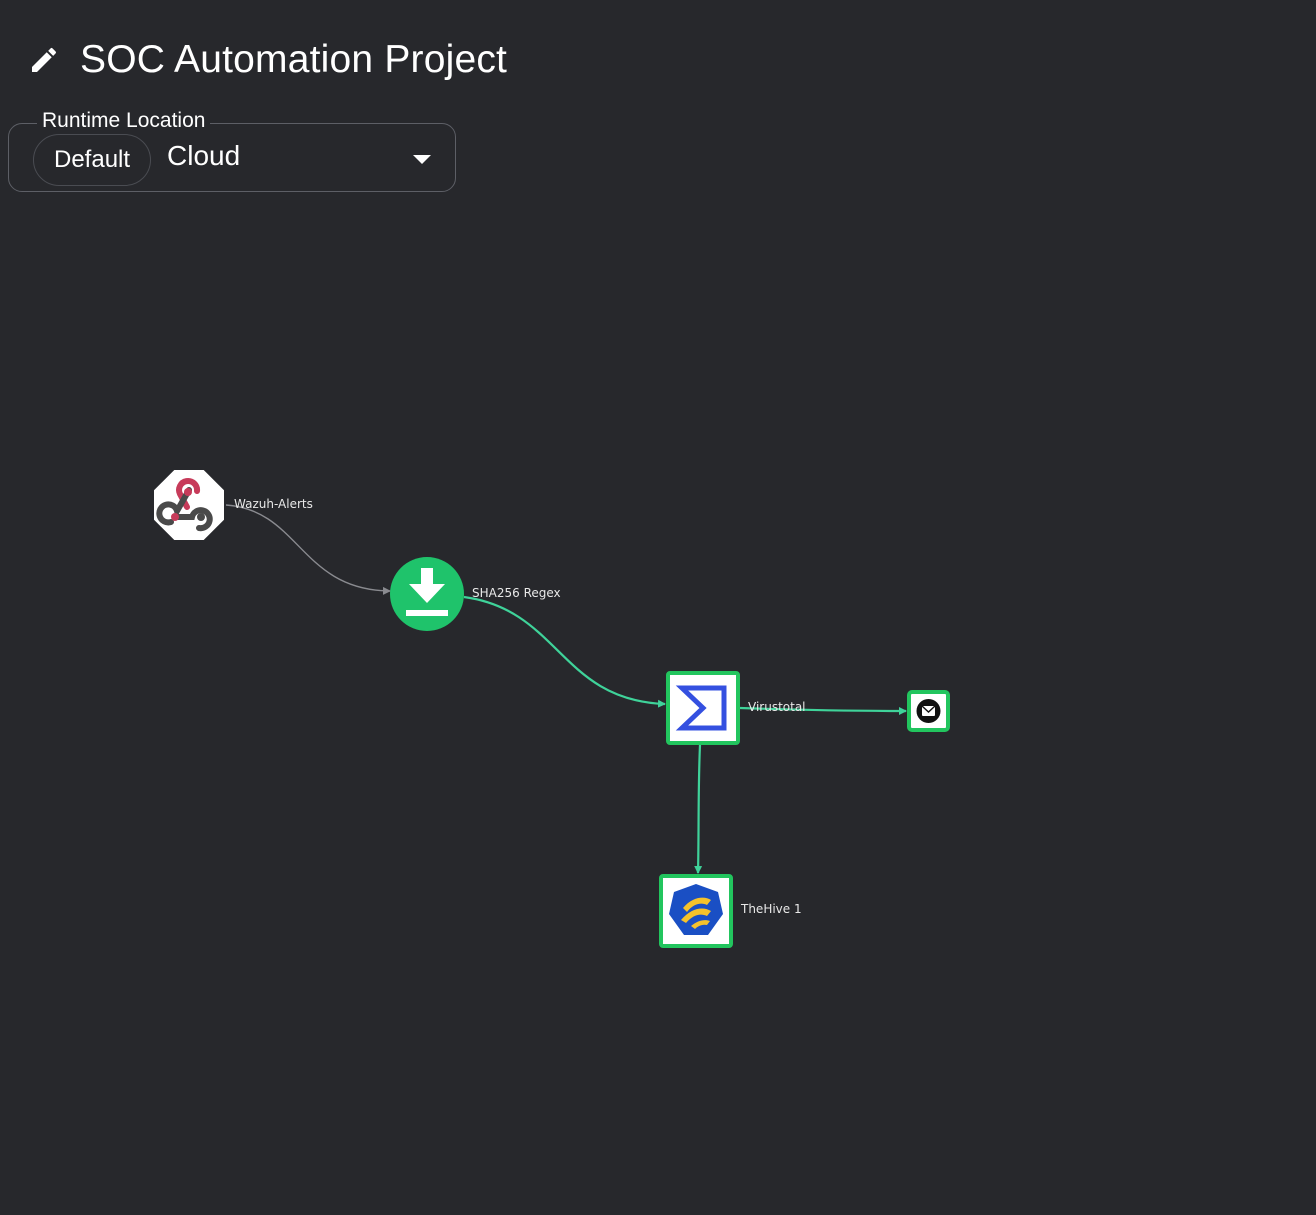 This screenshot has width=1316, height=1215. What do you see at coordinates (293, 60) in the screenshot?
I see `page-title: SOC Automation Project` at bounding box center [293, 60].